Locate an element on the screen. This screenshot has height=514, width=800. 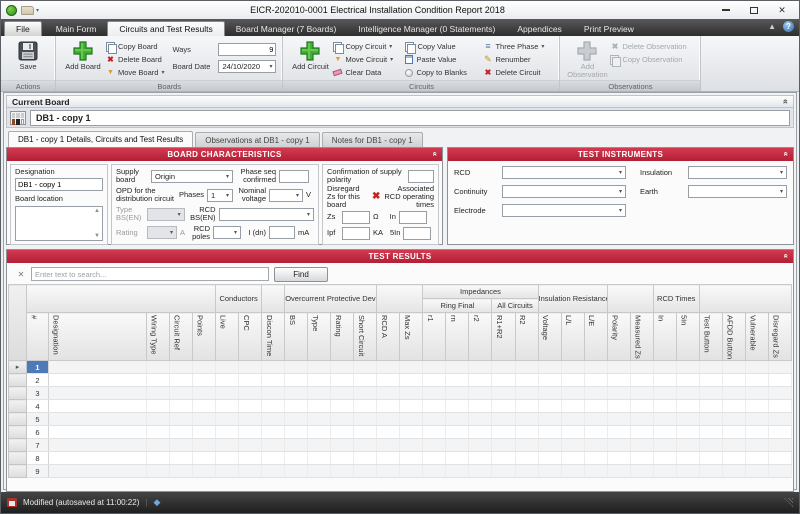
grid-col-header-points: Points is located at coordinates (204, 336).